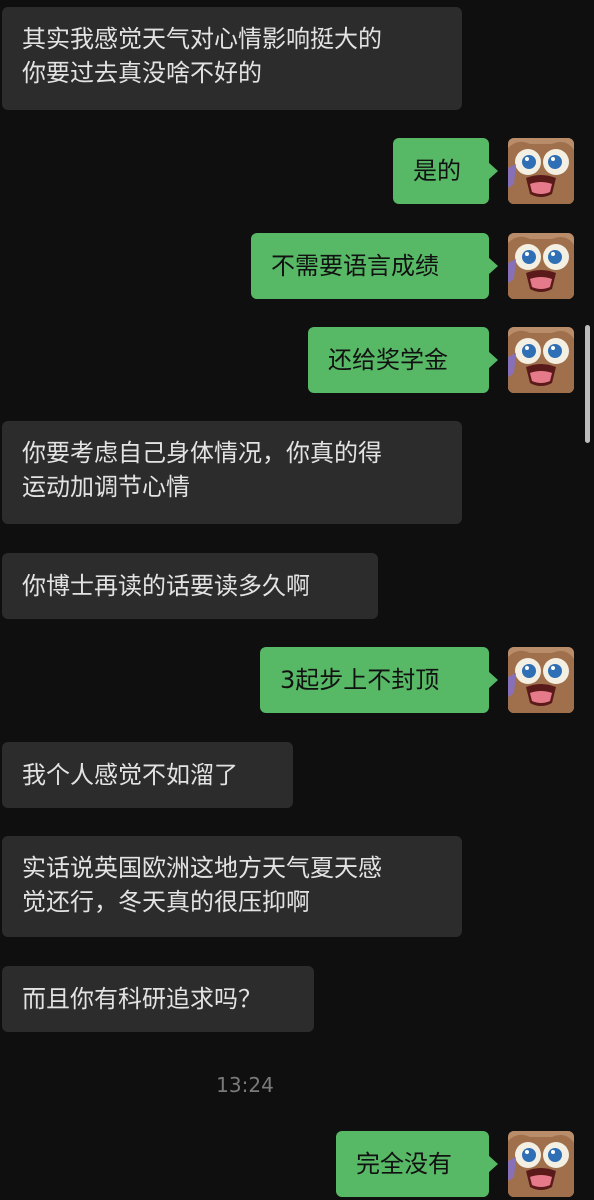 This screenshot has width=594, height=1200. I want to click on outgoing-message-bubble: 是的, so click(445, 171).